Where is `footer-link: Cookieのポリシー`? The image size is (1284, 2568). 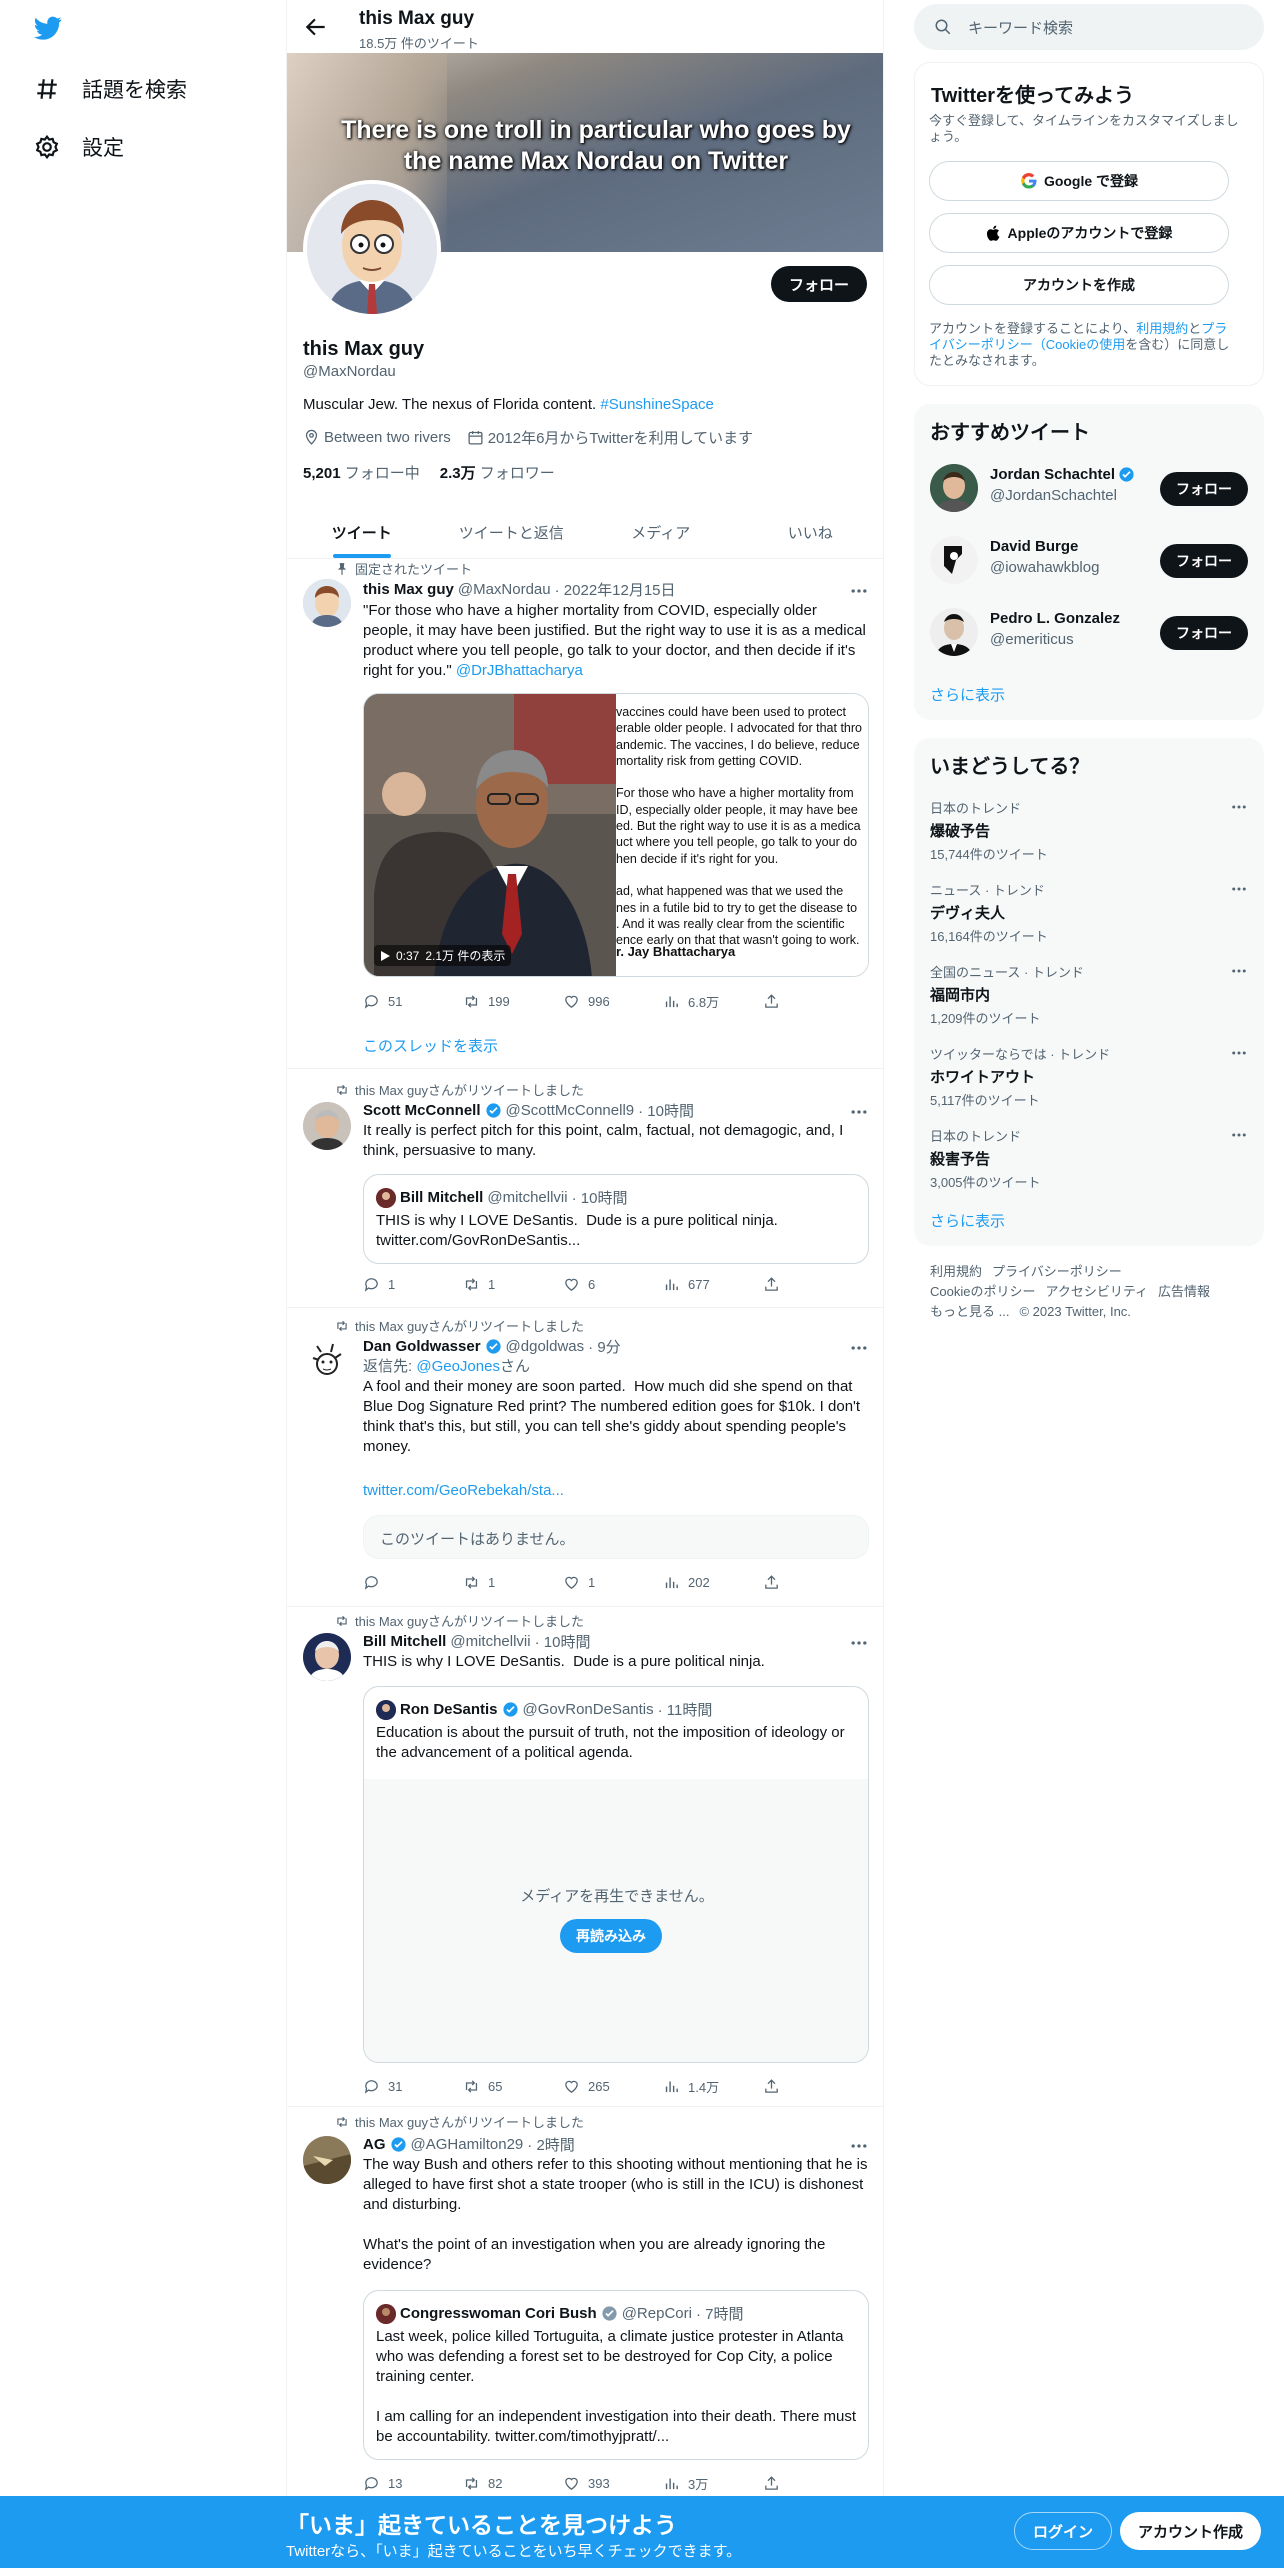 footer-link: Cookieのポリシー is located at coordinates (982, 1291).